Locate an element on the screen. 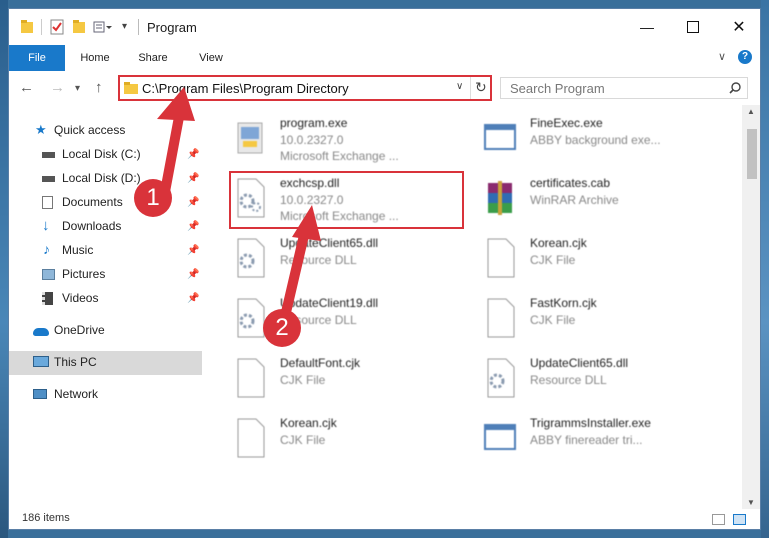 Image resolution: width=769 pixels, height=538 pixels. step-2-badge: 2 is located at coordinates (282, 328).